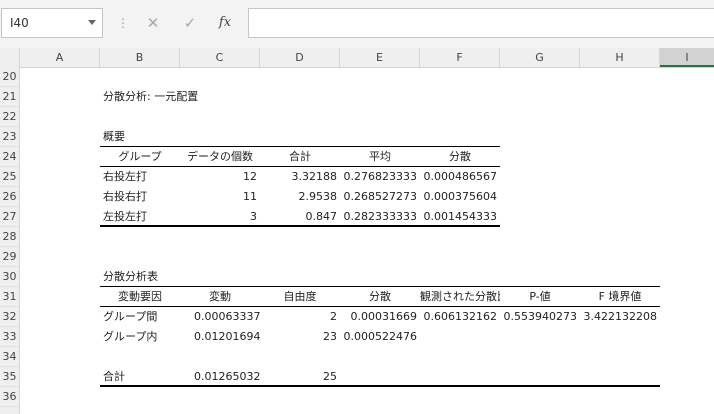 The width and height of the screenshot is (714, 414). Describe the element at coordinates (153, 23) in the screenshot. I see `cancel-icon: ✕` at that location.